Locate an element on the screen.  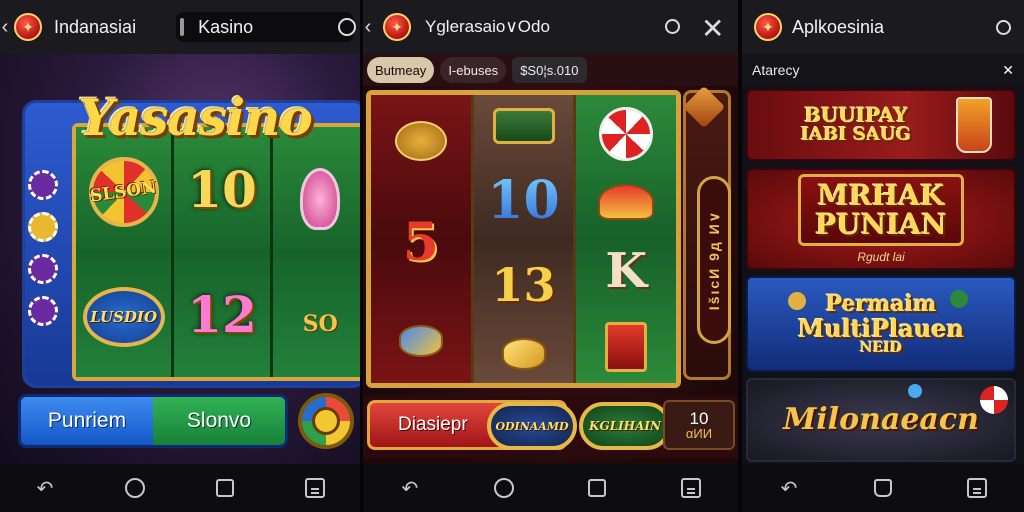
badge-label: KGLIHAIN is located at coordinates (625, 426).